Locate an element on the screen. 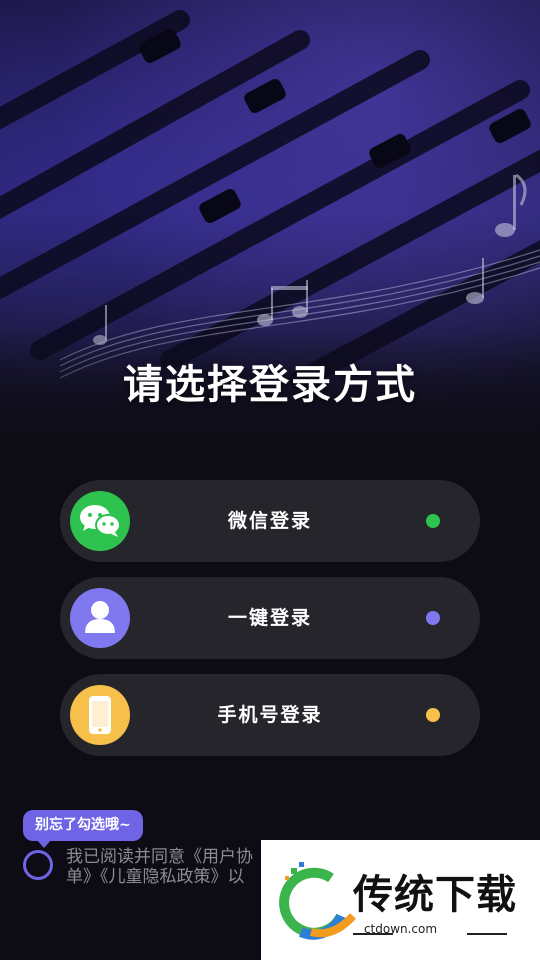 The image size is (540, 960). agreement-checkbox is located at coordinates (38, 865).